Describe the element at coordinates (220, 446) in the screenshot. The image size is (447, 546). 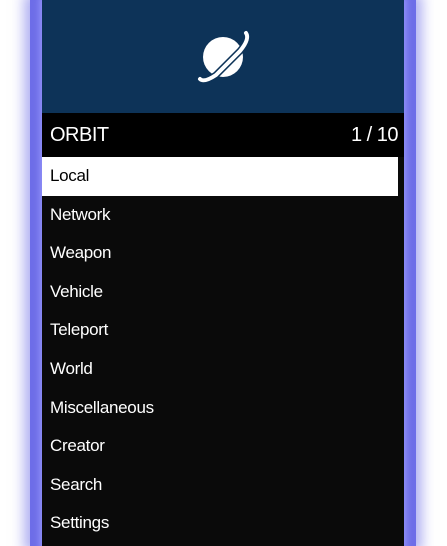
I see `menu-item-creator: Creator` at that location.